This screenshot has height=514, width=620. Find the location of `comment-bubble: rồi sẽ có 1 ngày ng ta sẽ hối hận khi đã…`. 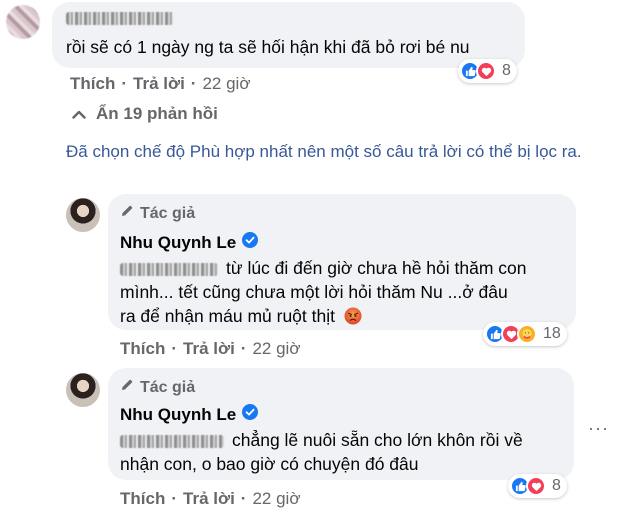

comment-bubble: rồi sẽ có 1 ngày ng ta sẽ hối hận khi đã… is located at coordinates (288, 35).